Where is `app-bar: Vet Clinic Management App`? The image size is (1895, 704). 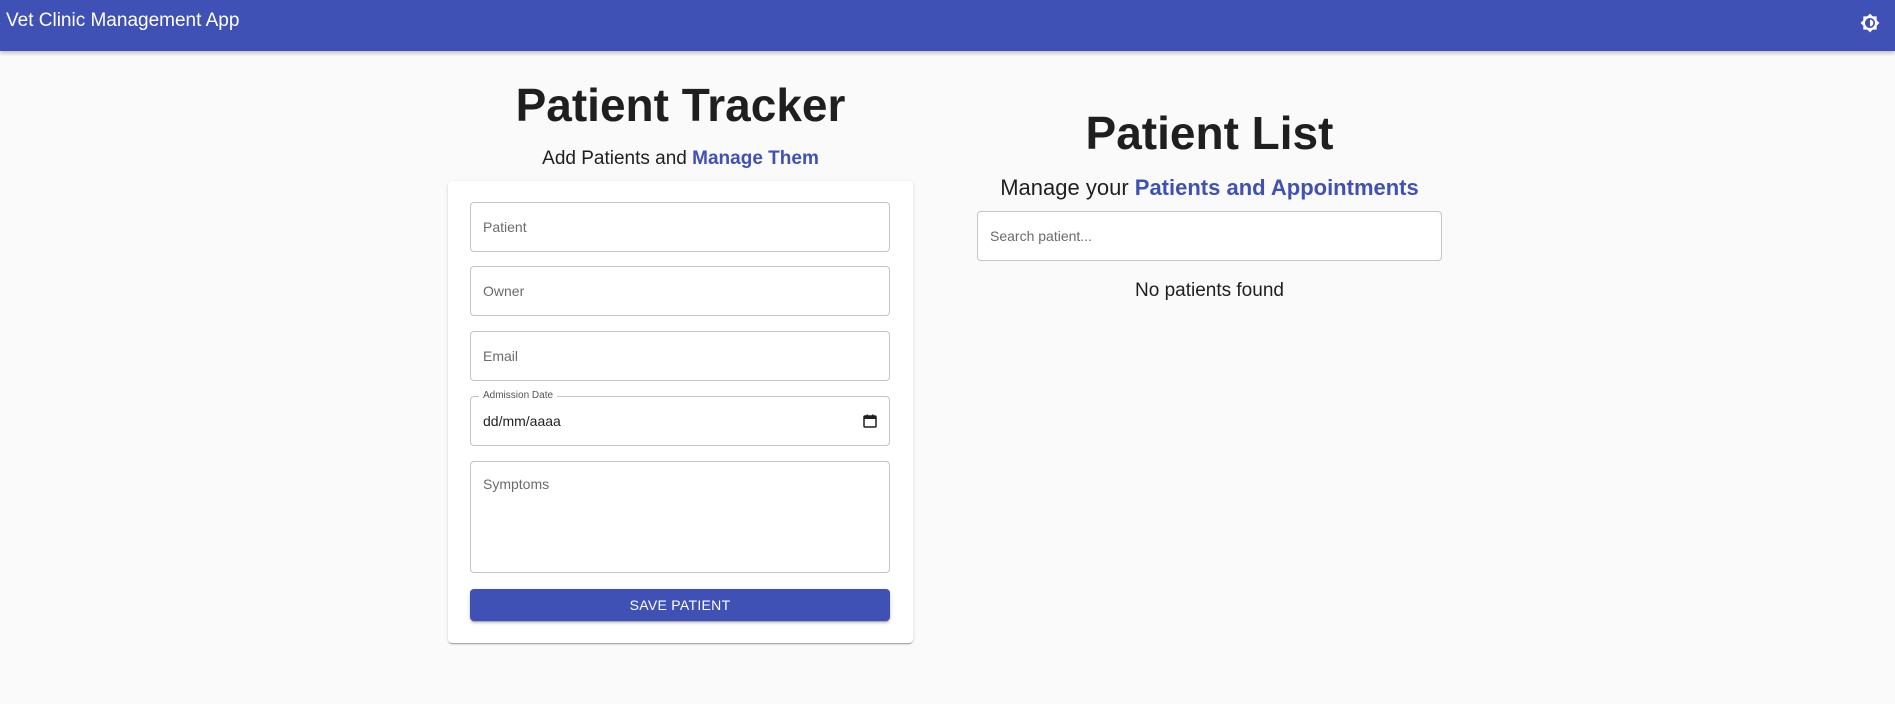 app-bar: Vet Clinic Management App is located at coordinates (947, 25).